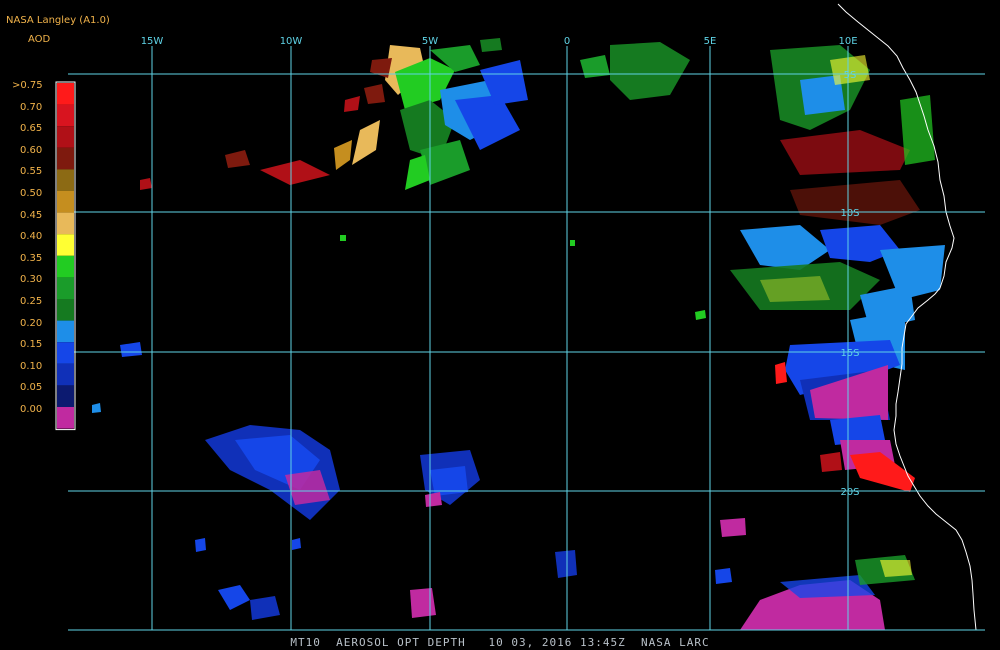 This screenshot has width=1000, height=650. What do you see at coordinates (31, 129) in the screenshot?
I see `color-scale-label: 0.65` at bounding box center [31, 129].